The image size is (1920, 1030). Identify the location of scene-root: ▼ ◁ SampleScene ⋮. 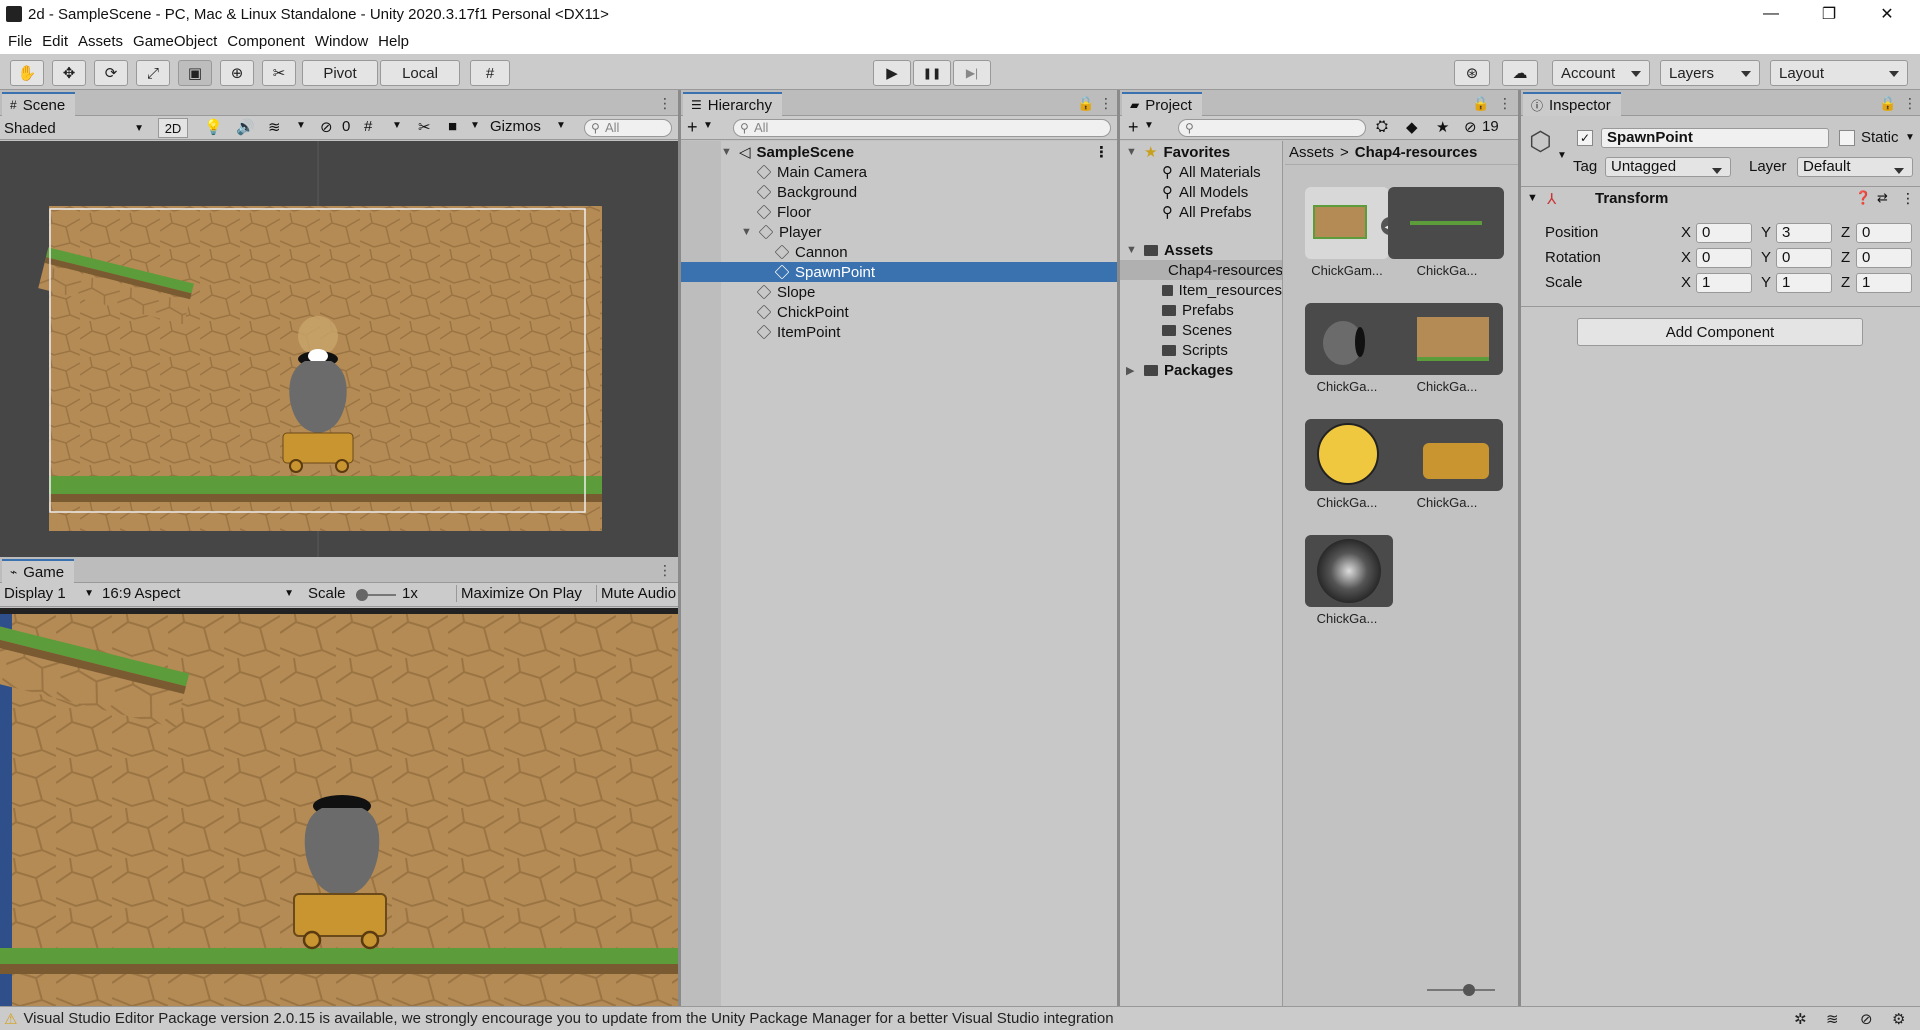
(919, 152).